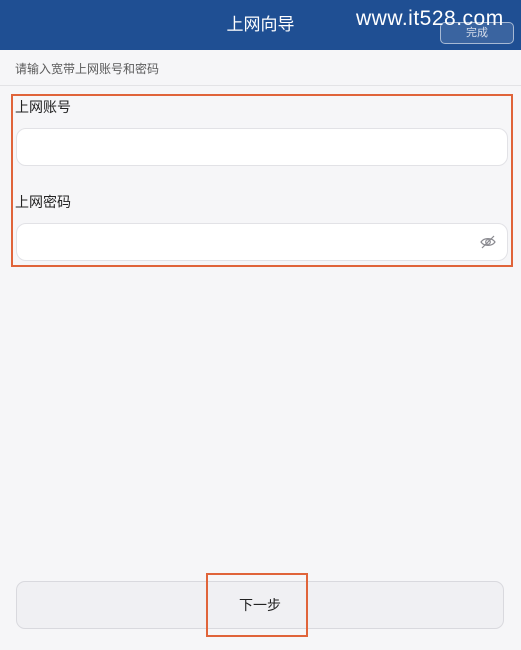 The width and height of the screenshot is (521, 650). I want to click on account-input, so click(262, 147).